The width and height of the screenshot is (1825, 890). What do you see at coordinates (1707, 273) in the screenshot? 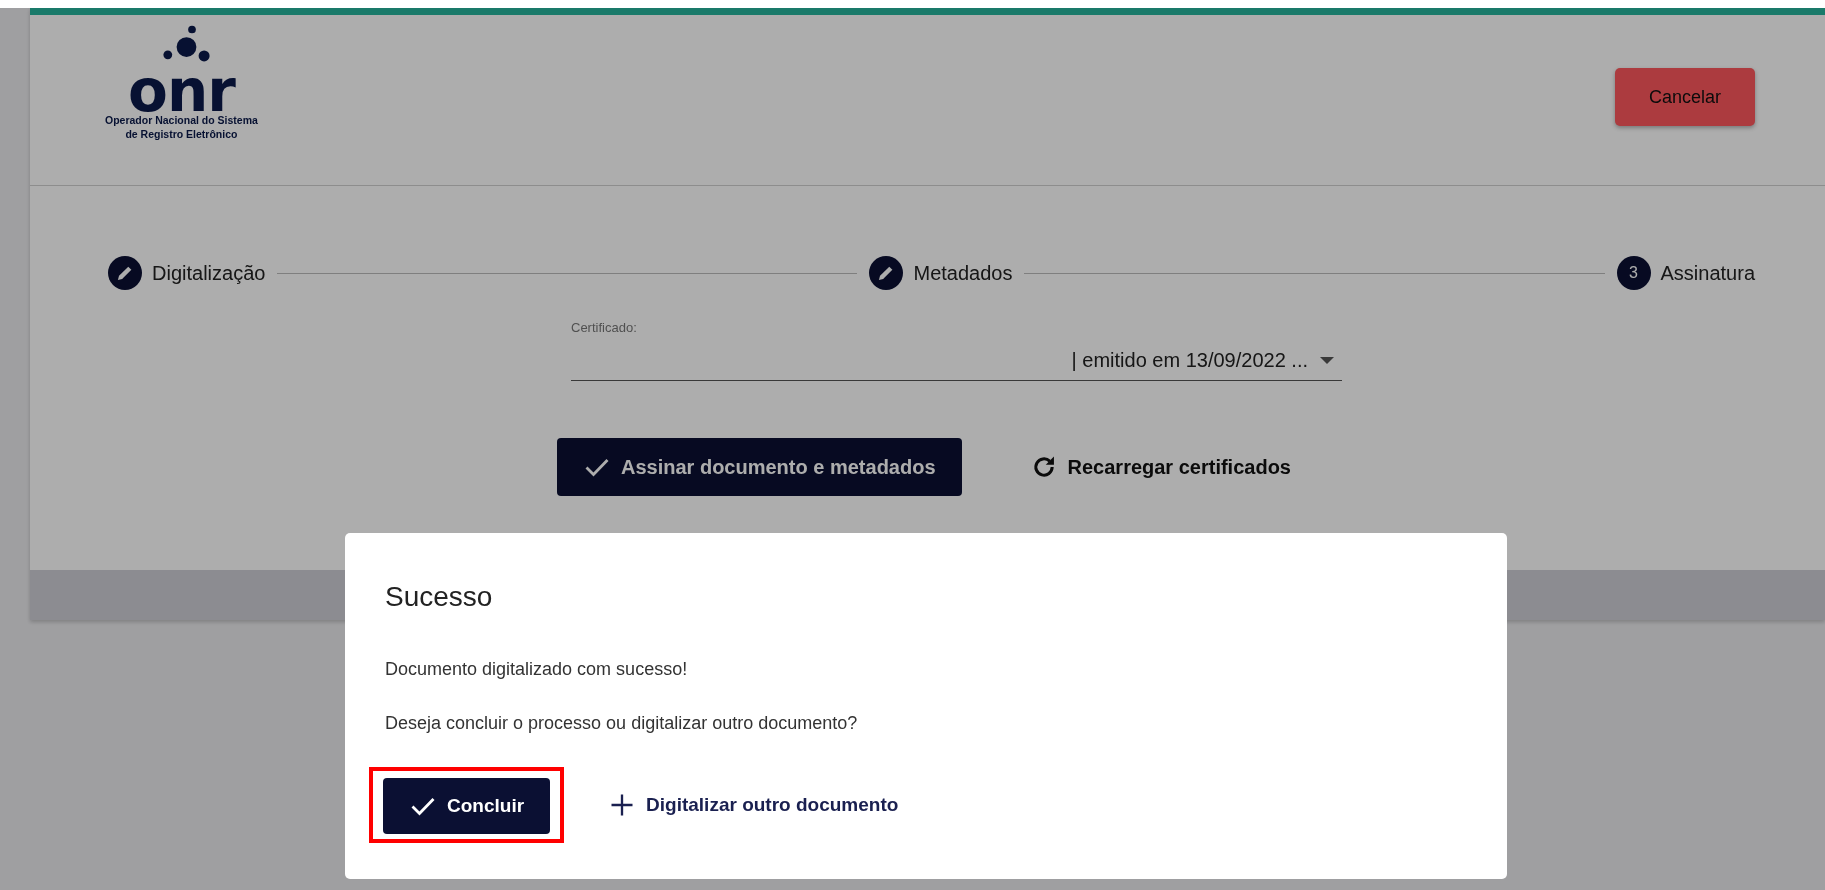
I see `step-label: Assinatura` at bounding box center [1707, 273].